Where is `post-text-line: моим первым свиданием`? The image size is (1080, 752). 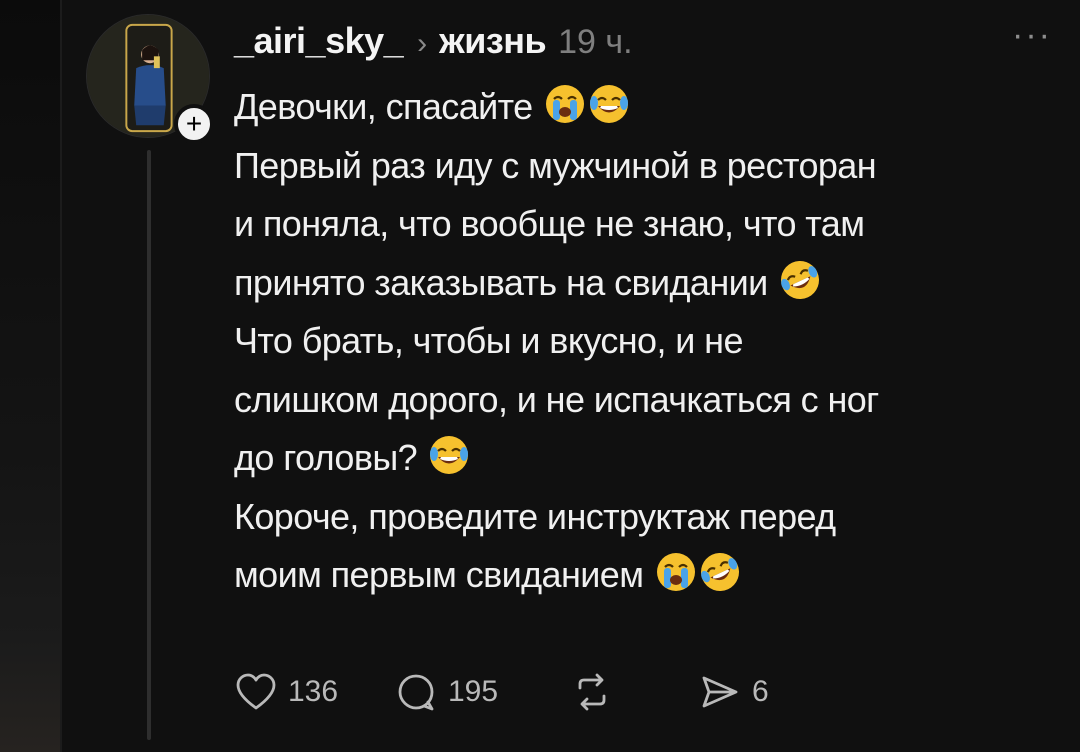
post-text-line: моим первым свиданием is located at coordinates (649, 575).